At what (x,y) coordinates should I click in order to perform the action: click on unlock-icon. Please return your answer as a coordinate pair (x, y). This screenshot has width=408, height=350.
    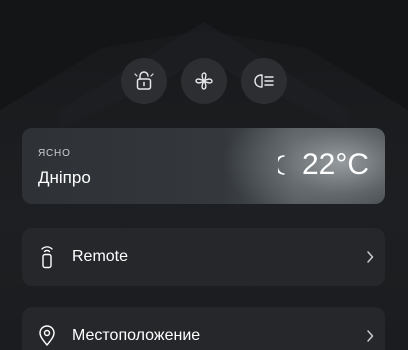
    Looking at the image, I should click on (144, 80).